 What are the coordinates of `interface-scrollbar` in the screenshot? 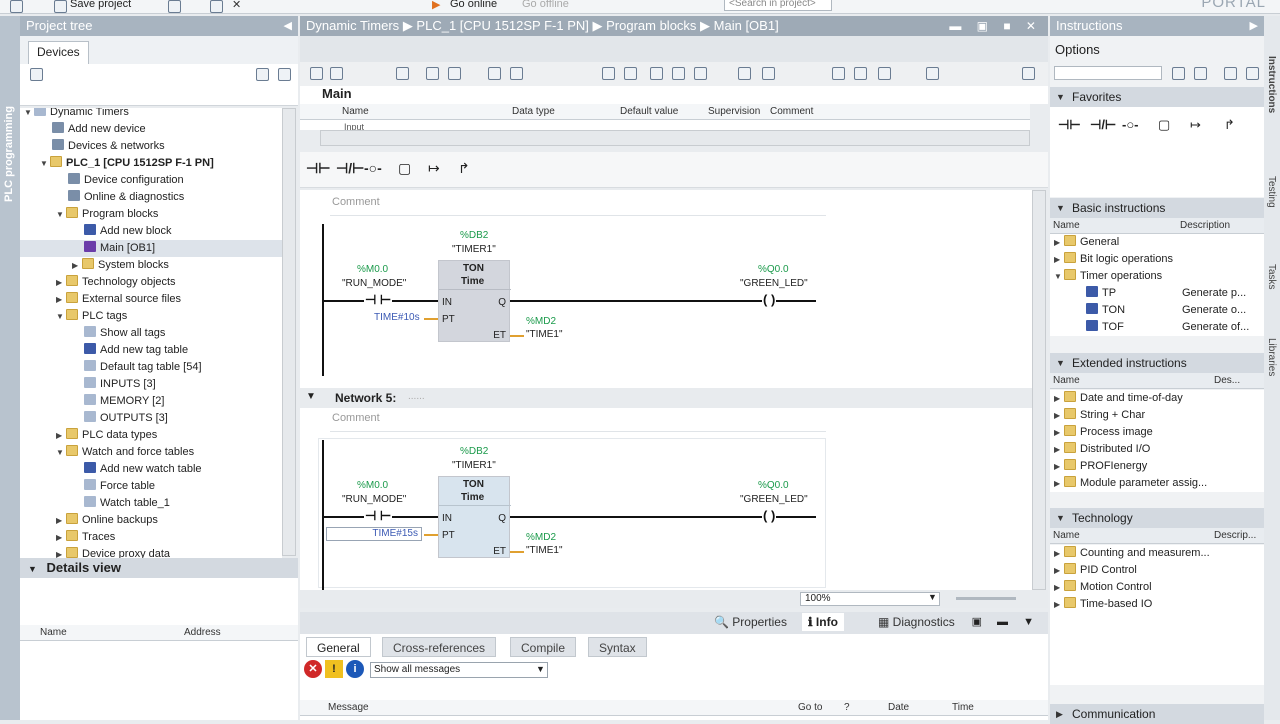 It's located at (675, 138).